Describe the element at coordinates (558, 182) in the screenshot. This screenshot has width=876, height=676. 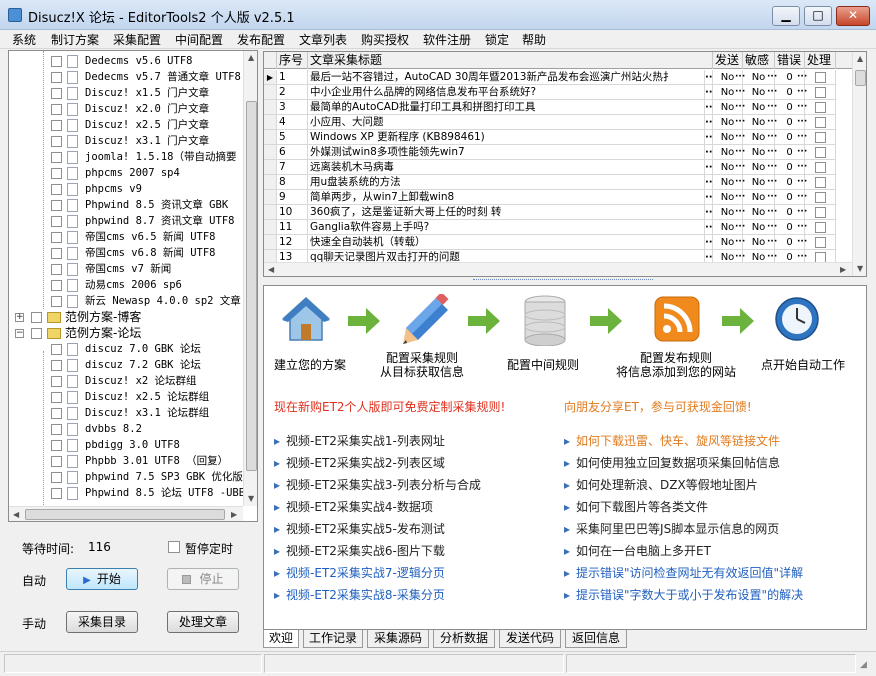
I see `table-row: 8用u盘装系统的方法···NoNo0·········` at that location.